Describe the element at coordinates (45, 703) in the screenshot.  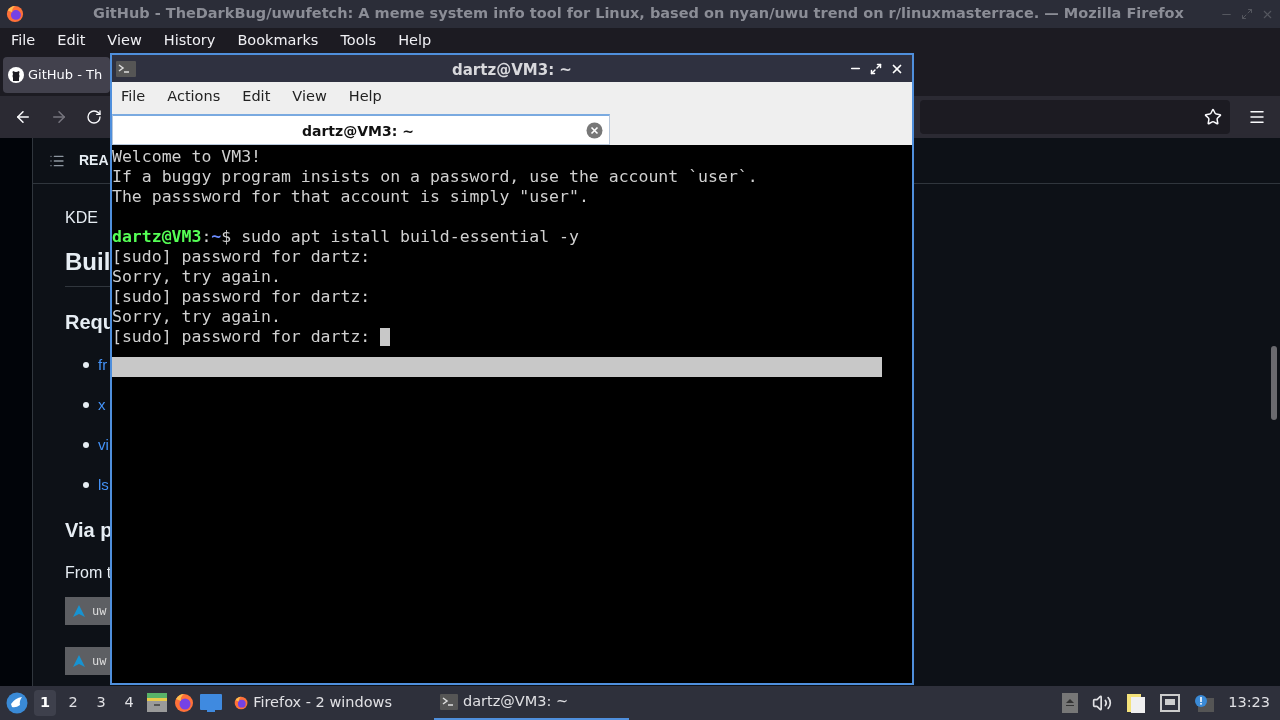
I see `desktop-switcher: 1` at that location.